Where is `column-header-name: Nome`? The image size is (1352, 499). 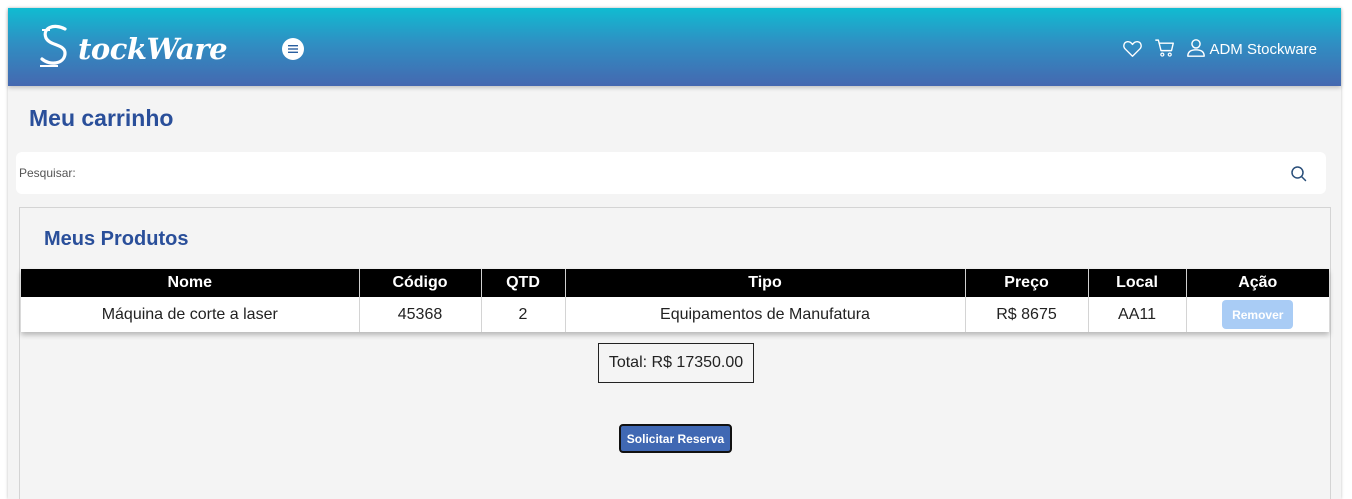
column-header-name: Nome is located at coordinates (190, 283).